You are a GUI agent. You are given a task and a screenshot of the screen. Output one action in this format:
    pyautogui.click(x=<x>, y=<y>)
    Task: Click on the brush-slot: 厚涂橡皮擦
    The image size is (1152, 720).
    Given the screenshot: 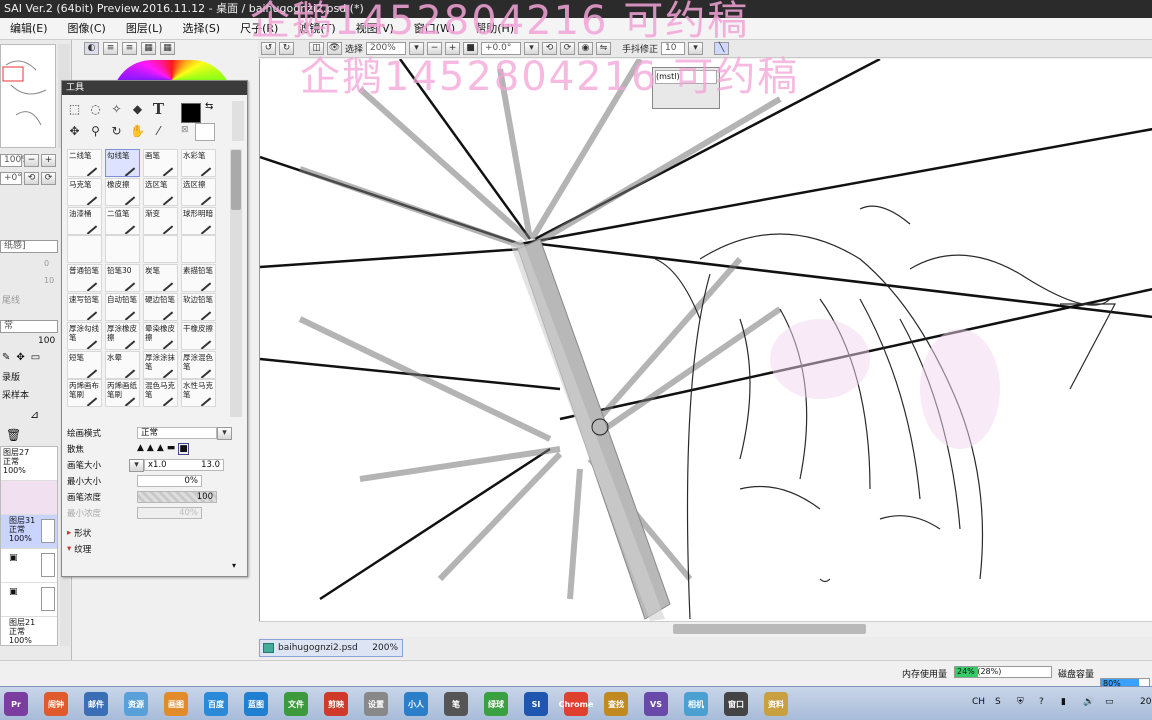 What is the action you would take?
    pyautogui.click(x=122, y=335)
    